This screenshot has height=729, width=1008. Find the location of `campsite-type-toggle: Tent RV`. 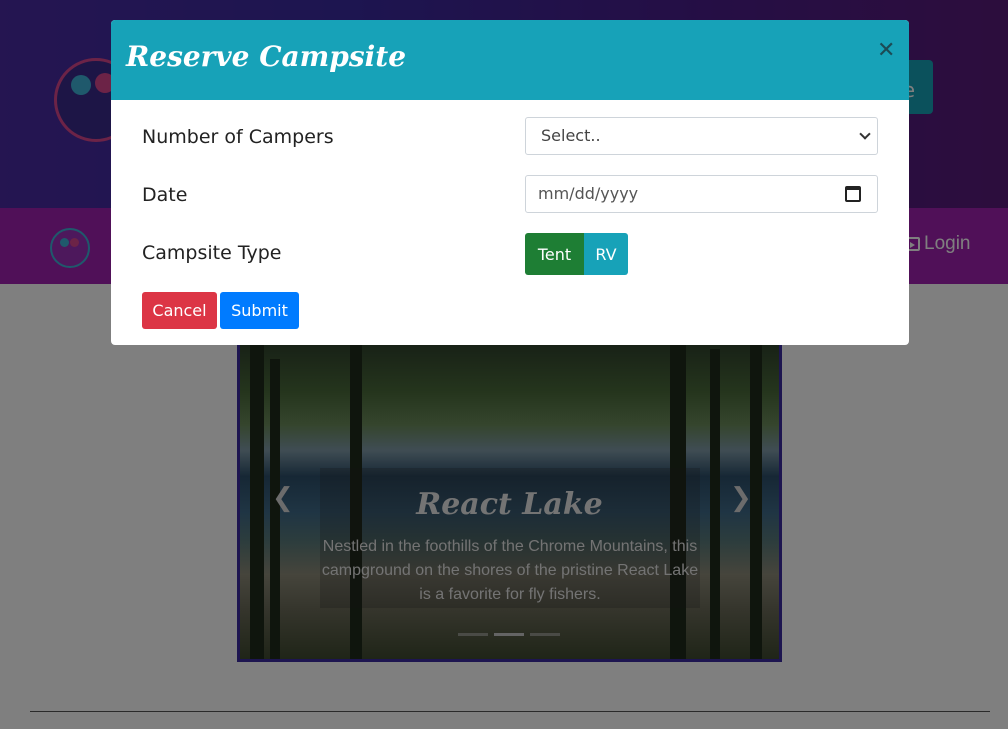

campsite-type-toggle: Tent RV is located at coordinates (576, 254).